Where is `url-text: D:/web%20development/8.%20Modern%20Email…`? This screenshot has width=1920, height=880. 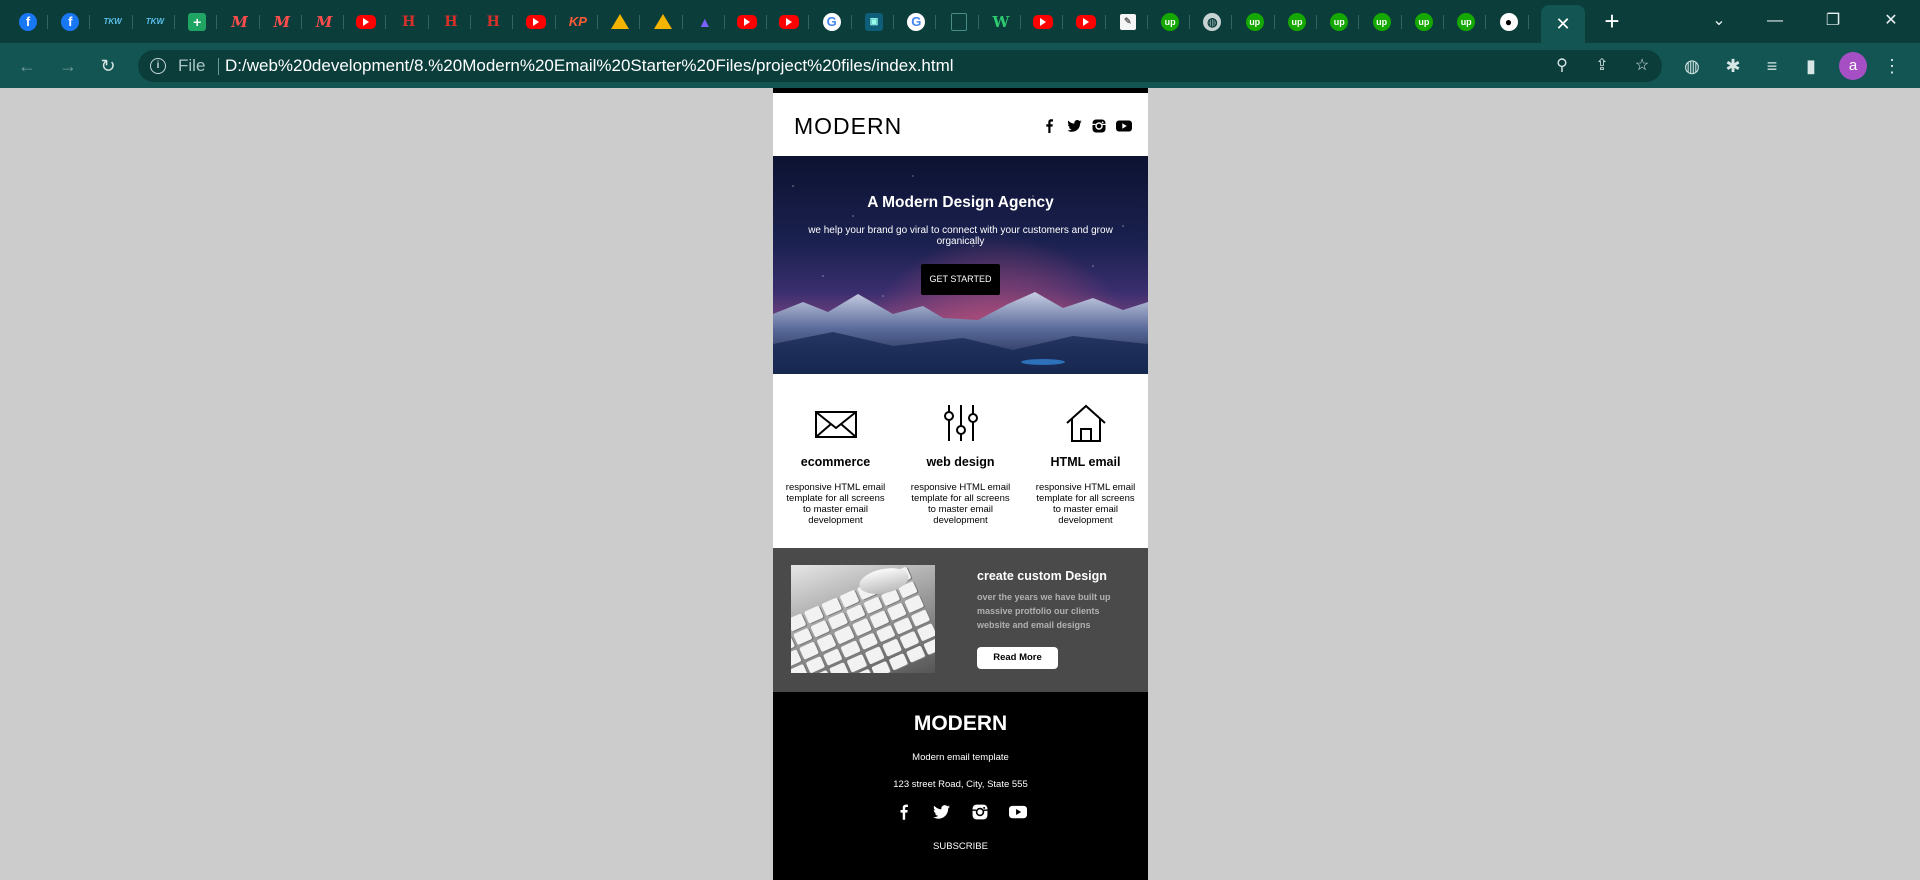 url-text: D:/web%20development/8.%20Modern%20Email… is located at coordinates (589, 66).